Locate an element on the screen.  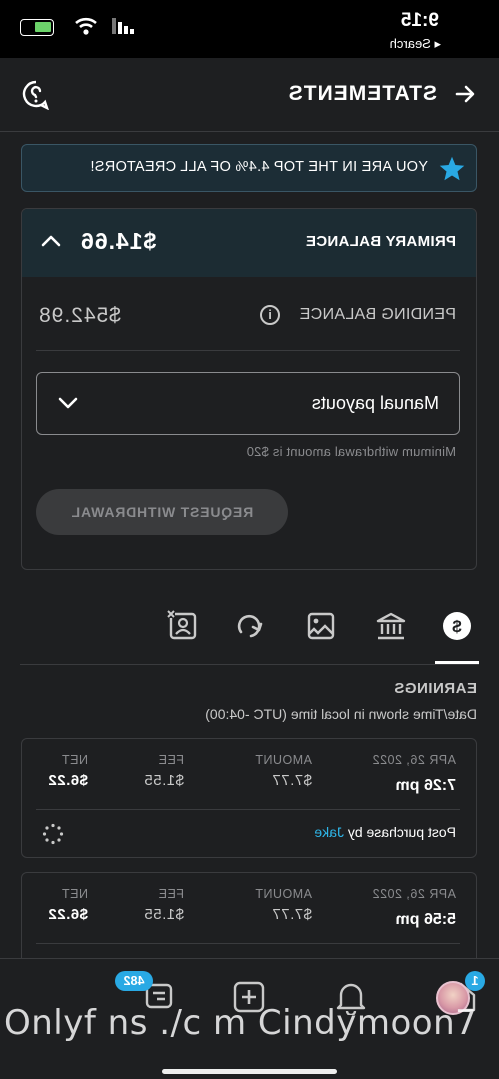
banner-text: YOU ARE IN THE TOP 4.4% OF ALL CREATORS! is located at coordinates (259, 167).